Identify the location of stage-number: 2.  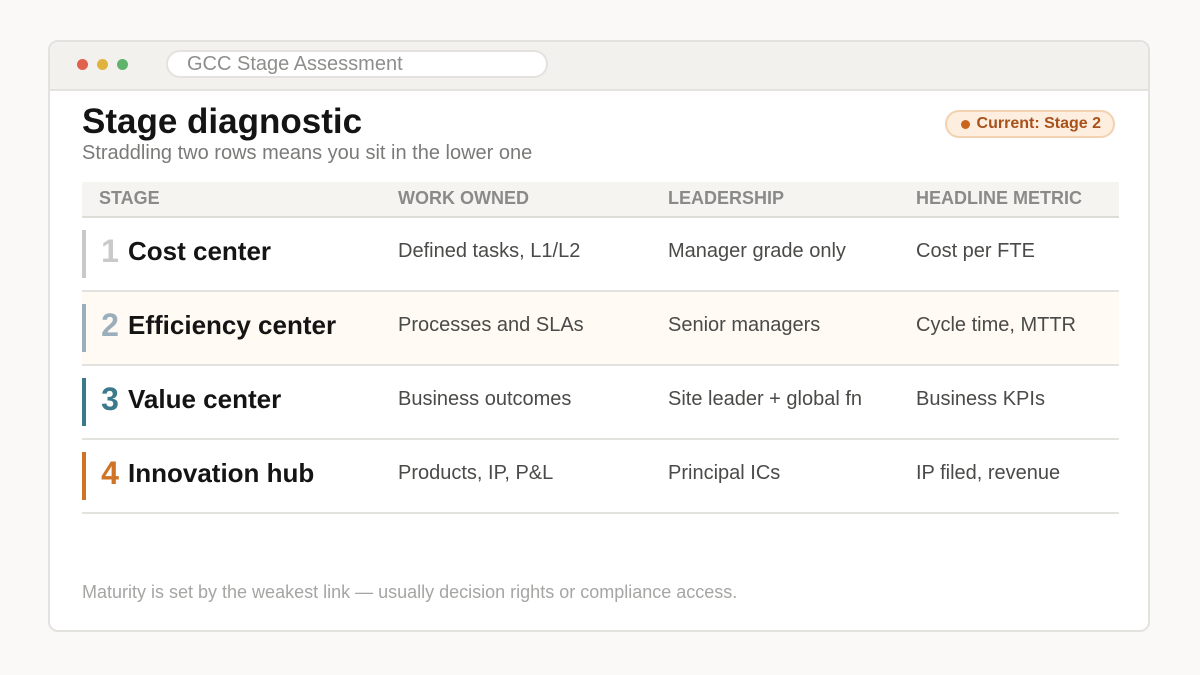
(110, 325).